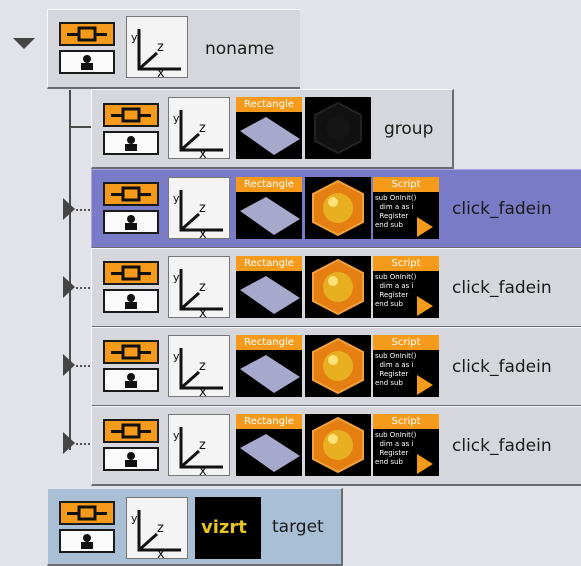 Image resolution: width=581 pixels, height=566 pixels. I want to click on tree-row-group: y zx Rectangle group, so click(272, 129).